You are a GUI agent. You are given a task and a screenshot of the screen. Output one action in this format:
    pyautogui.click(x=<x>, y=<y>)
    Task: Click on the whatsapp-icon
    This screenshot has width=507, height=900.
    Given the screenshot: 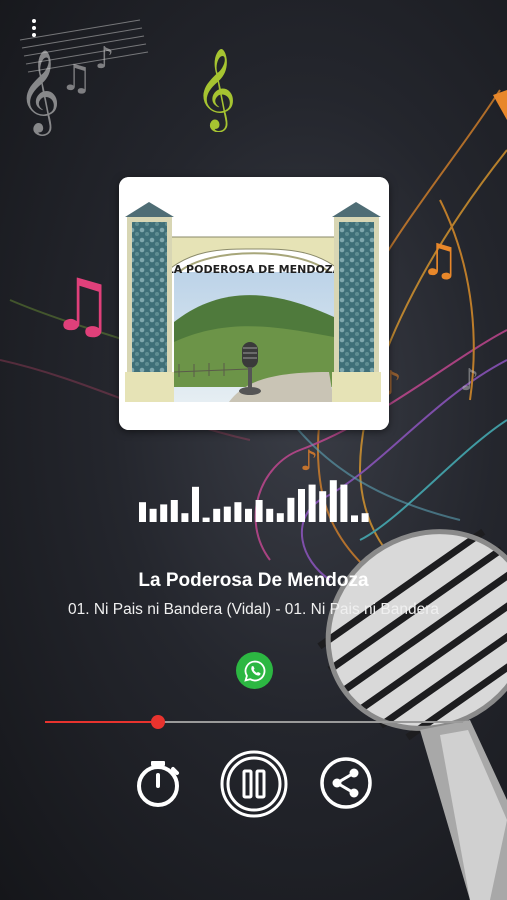 What is the action you would take?
    pyautogui.click(x=254, y=671)
    